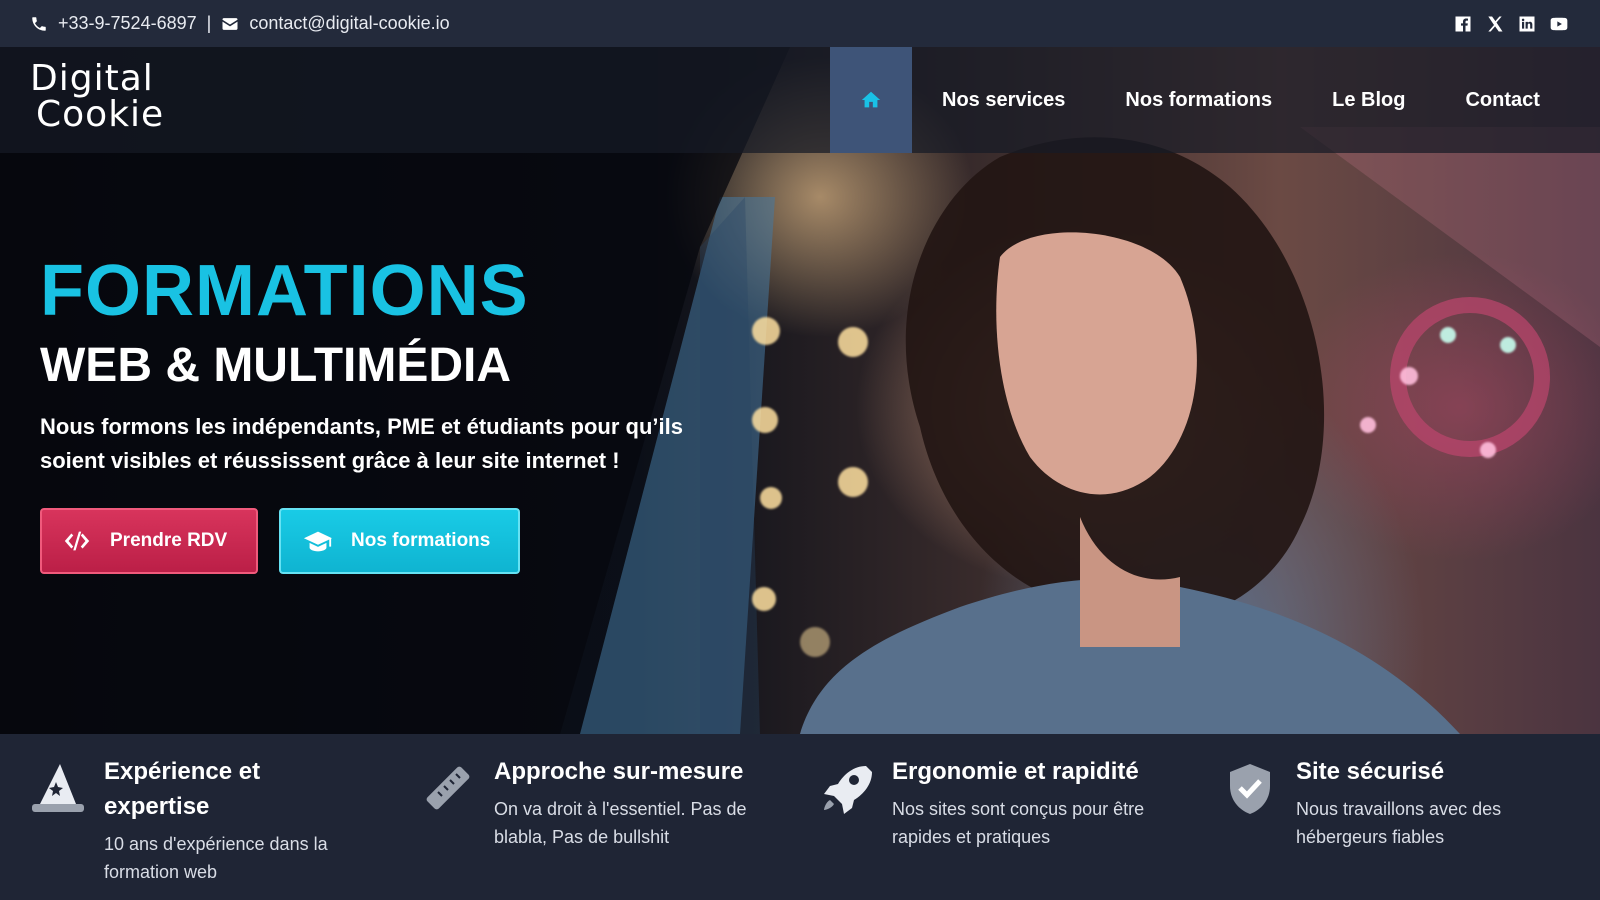  I want to click on feature-title: Approche sur-mesure, so click(619, 771).